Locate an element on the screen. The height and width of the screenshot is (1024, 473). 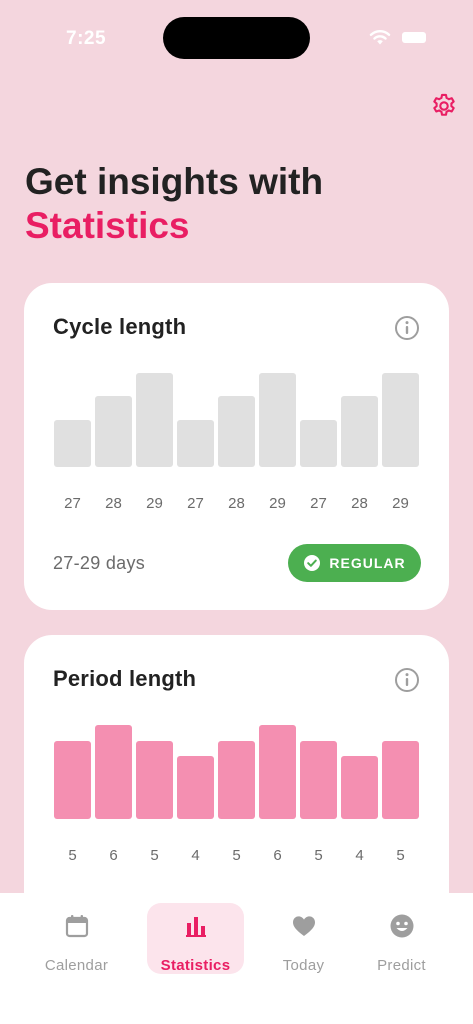
tab-calendar: Calendar is located at coordinates (76, 938).